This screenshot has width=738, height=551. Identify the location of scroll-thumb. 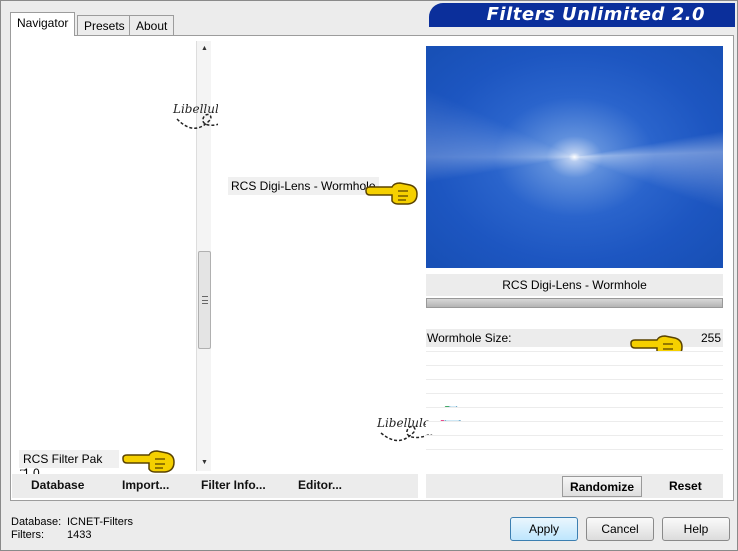
(204, 300).